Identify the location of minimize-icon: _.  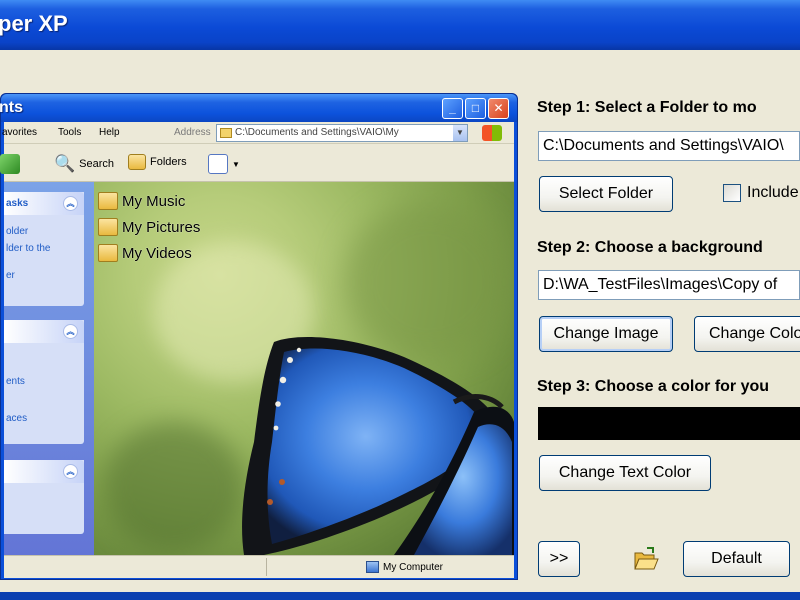
(452, 108).